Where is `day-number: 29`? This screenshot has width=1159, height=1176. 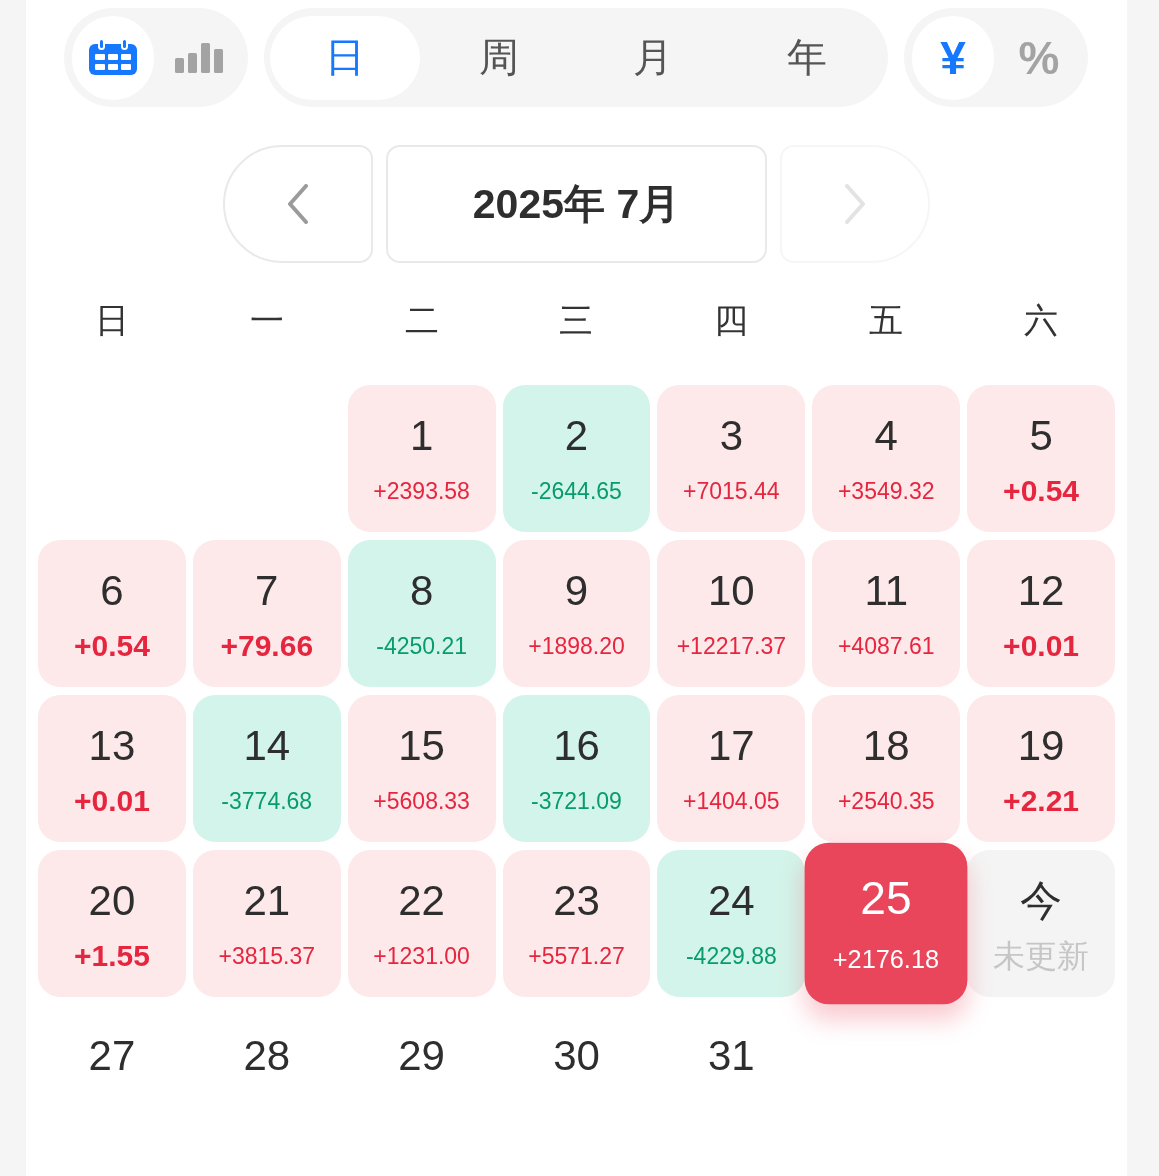
day-number: 29 is located at coordinates (421, 1056).